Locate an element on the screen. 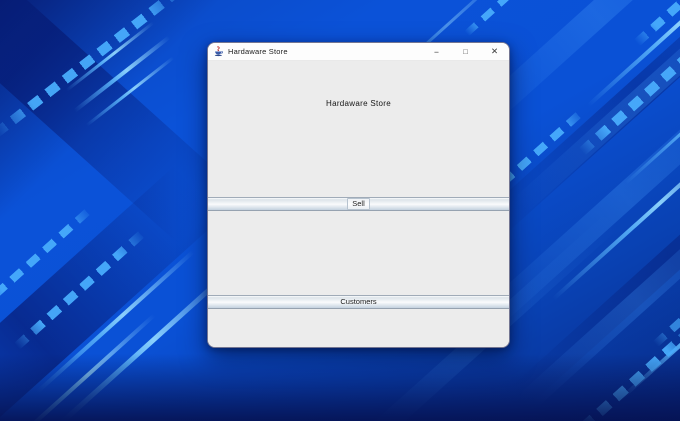 The height and width of the screenshot is (421, 680). caption-buttons: − □ ✕ is located at coordinates (465, 51).